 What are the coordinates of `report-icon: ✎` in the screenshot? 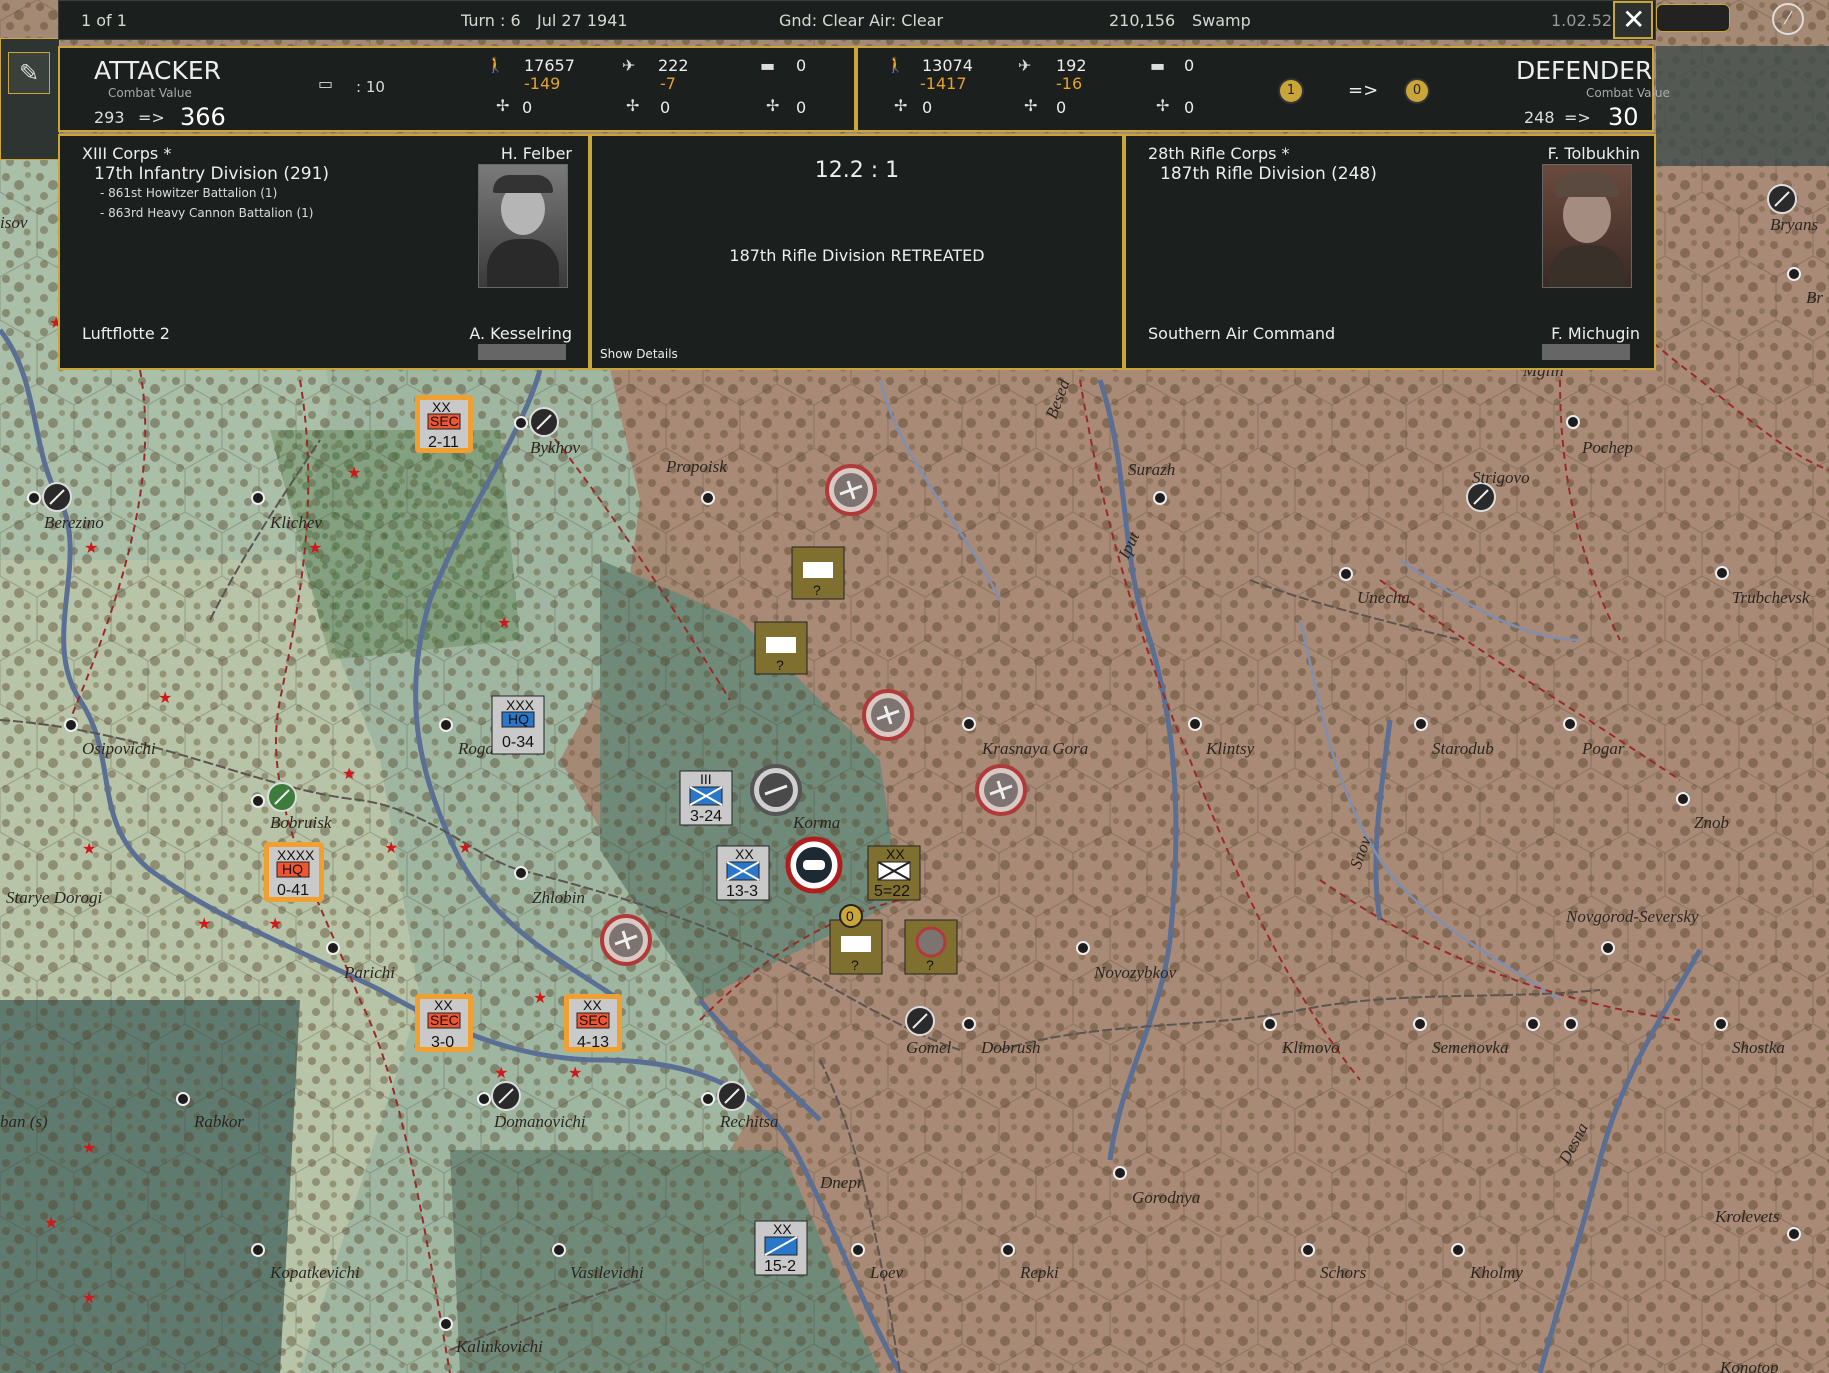 It's located at (29, 73).